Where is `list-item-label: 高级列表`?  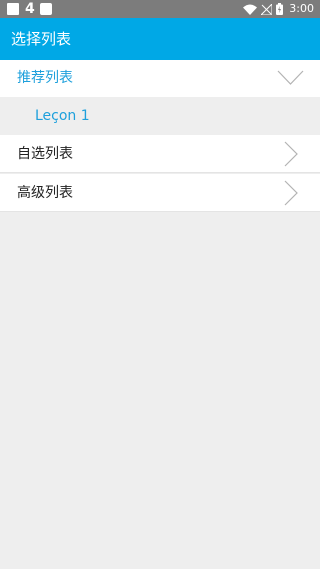
list-item-label: 高级列表 is located at coordinates (45, 193).